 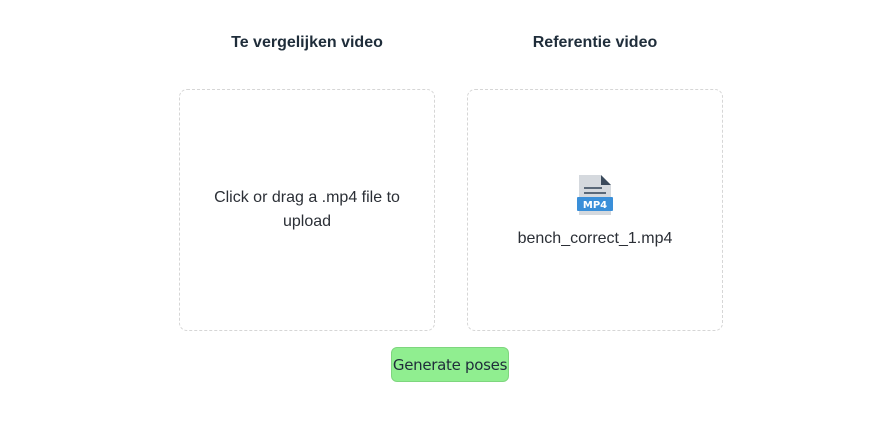 I want to click on reference-video-title: Referentie video, so click(x=595, y=42).